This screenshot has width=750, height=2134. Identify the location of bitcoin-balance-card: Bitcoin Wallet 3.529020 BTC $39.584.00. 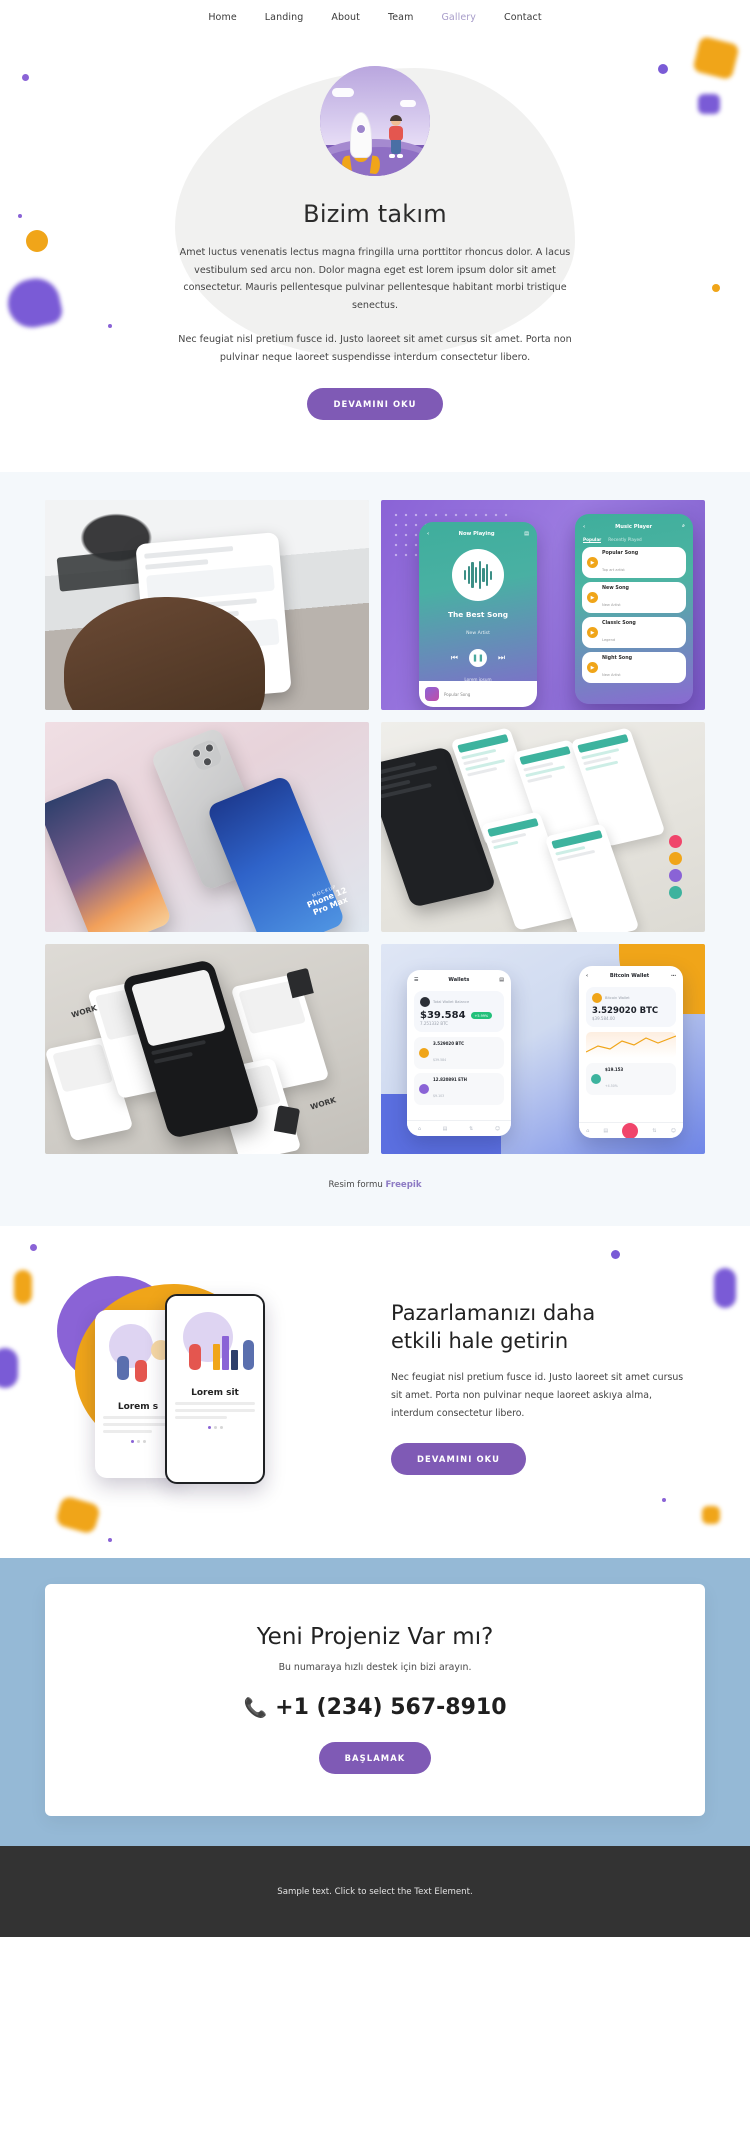
(631, 1007).